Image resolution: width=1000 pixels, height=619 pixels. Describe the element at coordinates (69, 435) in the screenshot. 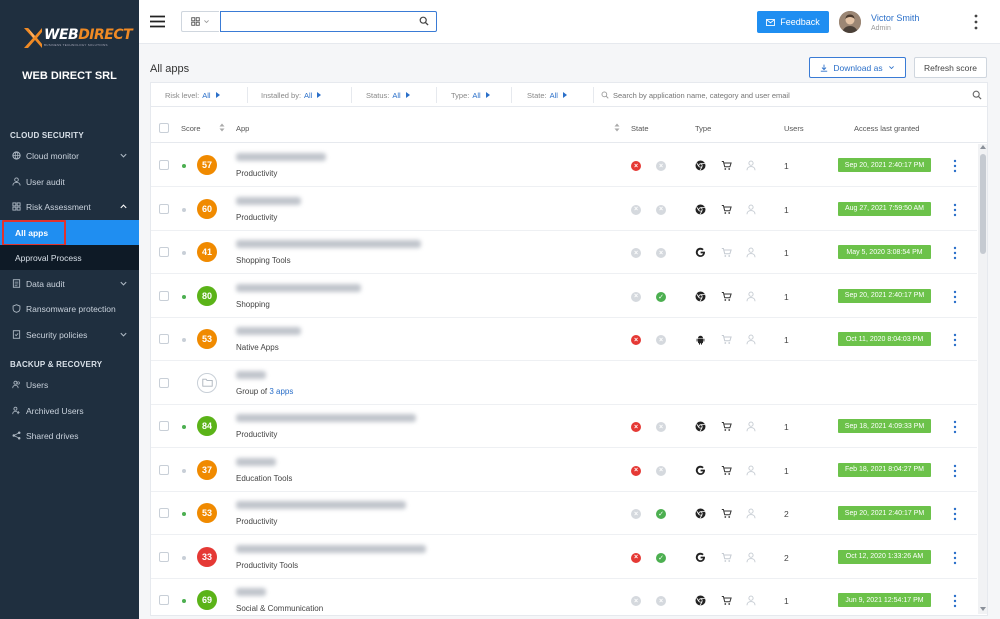

I see `sidebar-item-shared-drives: Shared drives` at that location.